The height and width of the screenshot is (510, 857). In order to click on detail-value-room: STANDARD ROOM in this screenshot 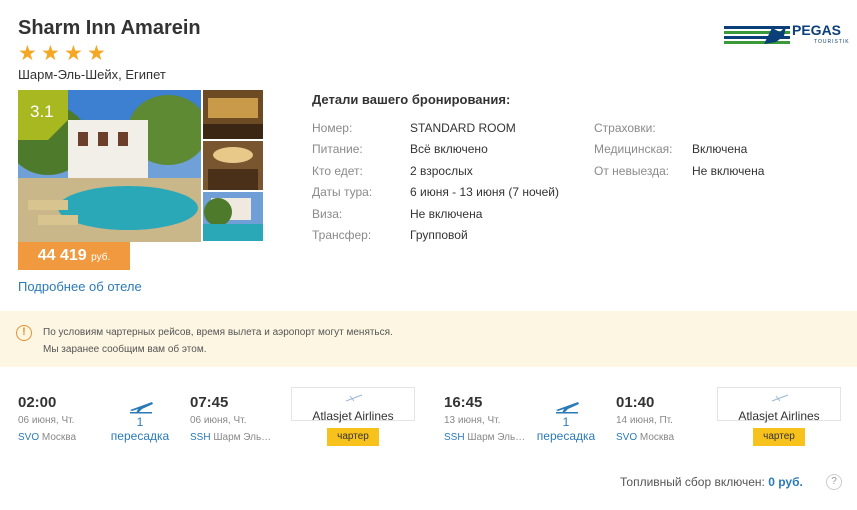, I will do `click(463, 128)`.